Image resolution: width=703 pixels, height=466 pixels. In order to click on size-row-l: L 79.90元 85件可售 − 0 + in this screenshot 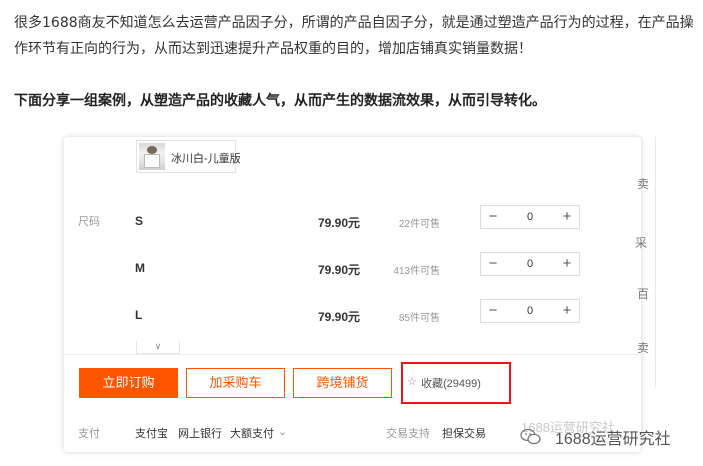, I will do `click(352, 317)`.